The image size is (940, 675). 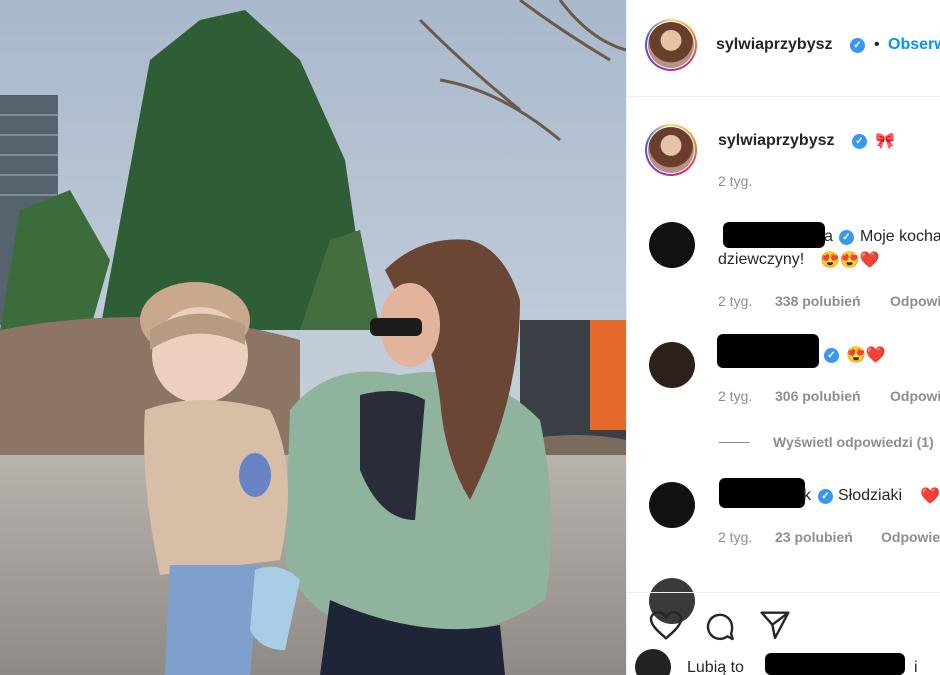 I want to click on post-header: sylwiaprzybysz ✓ • Obserwuj, so click(x=783, y=48).